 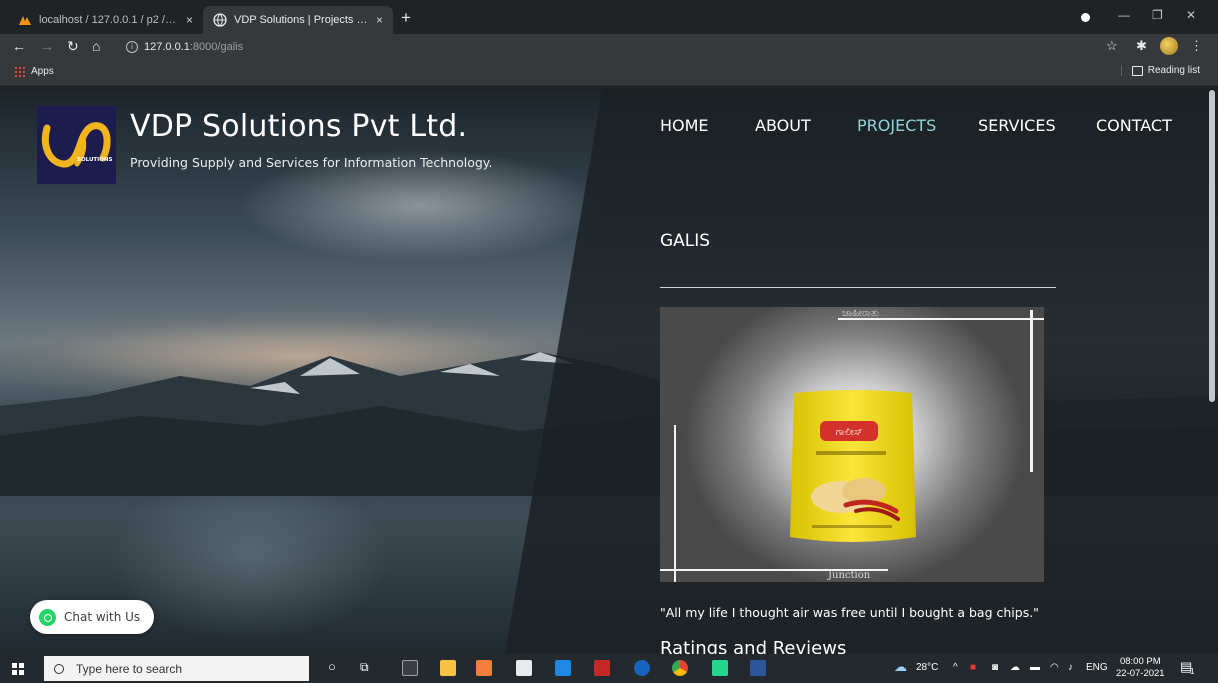 I want to click on battery-icon: ▬, so click(x=1035, y=667).